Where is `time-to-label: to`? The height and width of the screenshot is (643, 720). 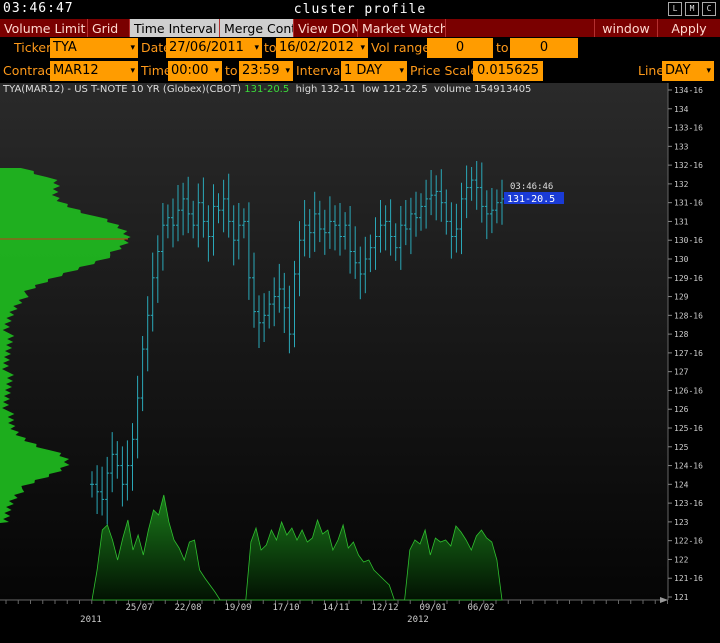 time-to-label: to is located at coordinates (231, 70).